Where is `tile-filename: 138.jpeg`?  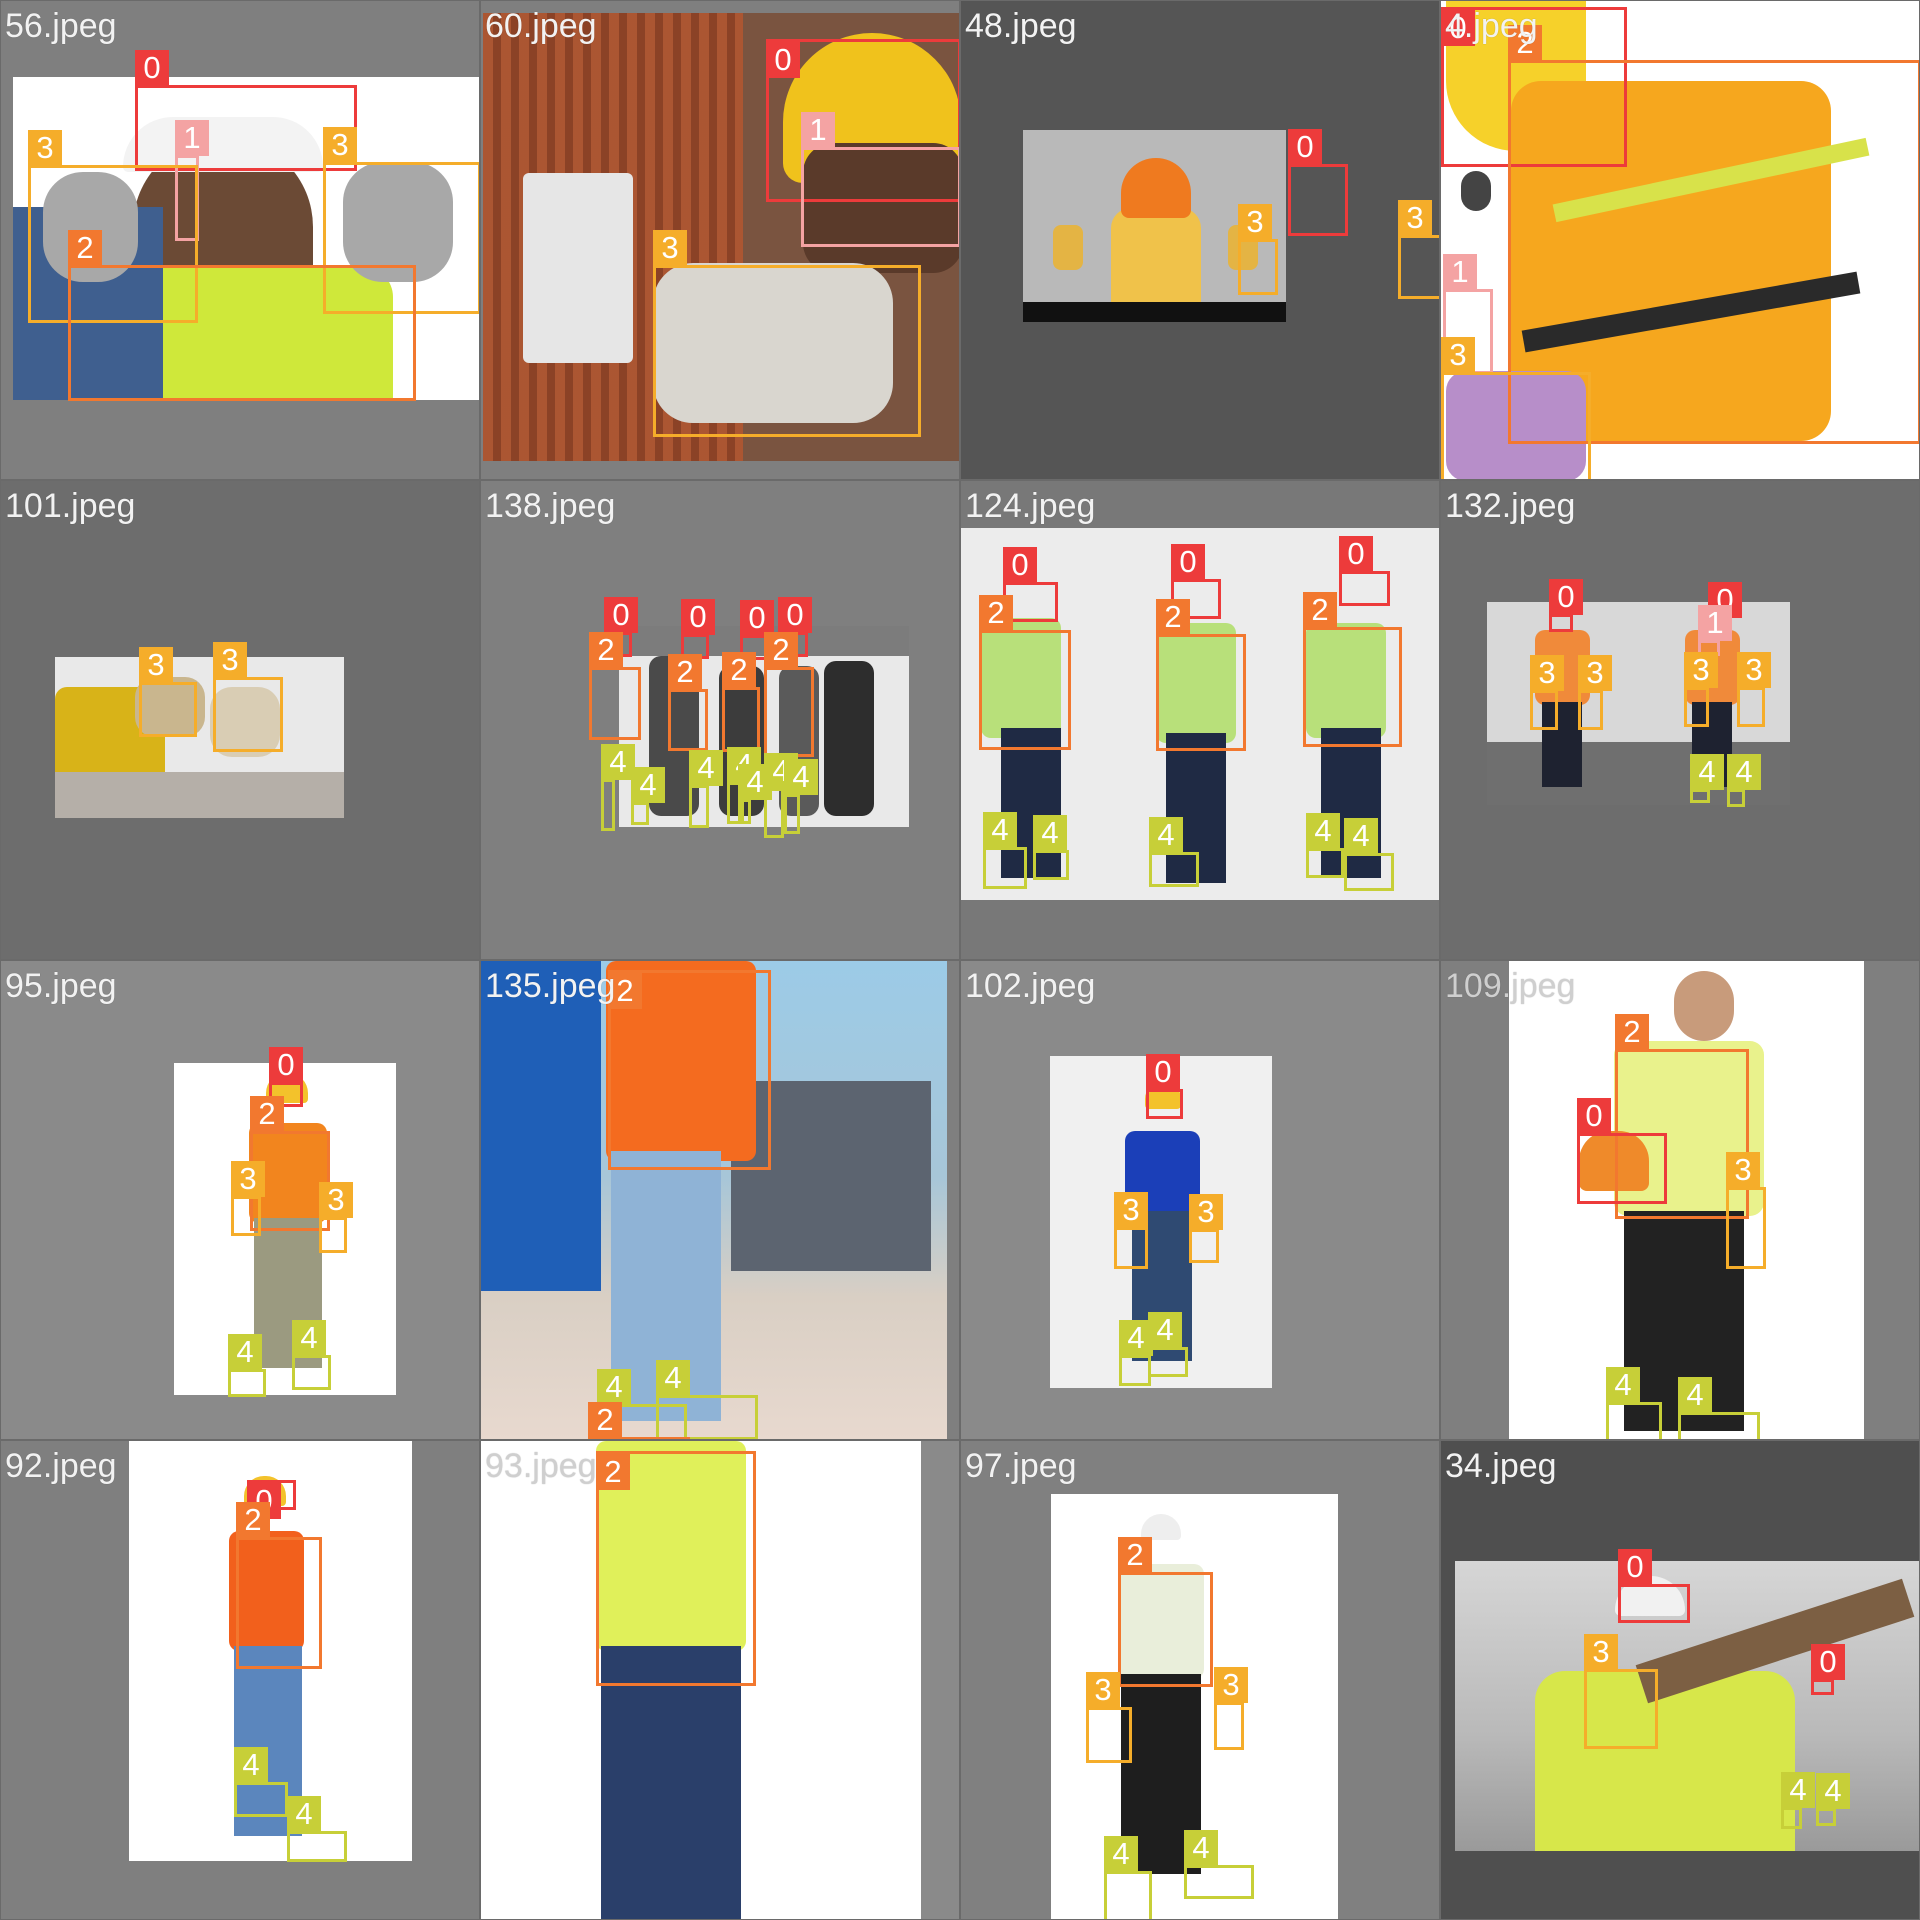
tile-filename: 138.jpeg is located at coordinates (550, 506).